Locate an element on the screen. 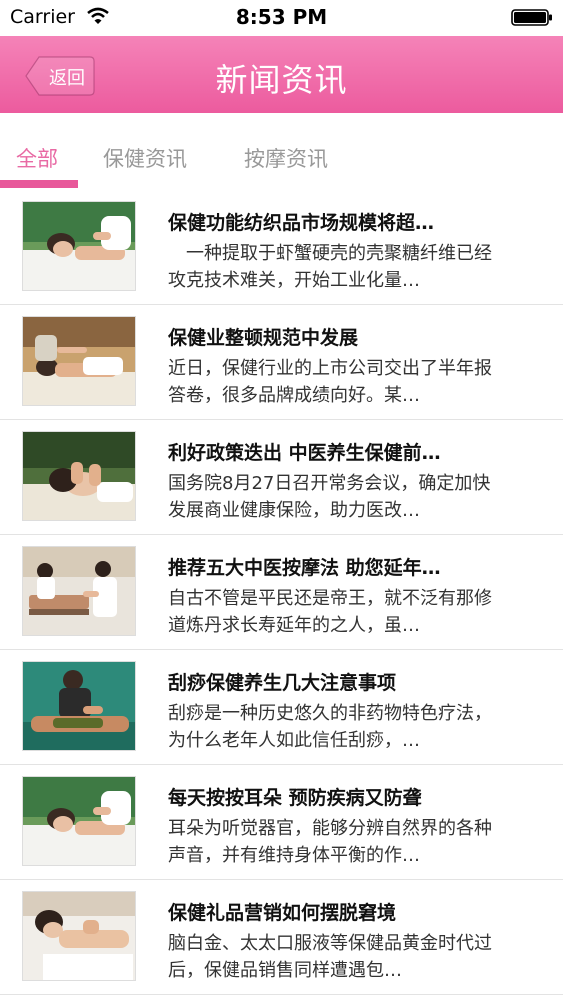 The image size is (563, 1000). page-title: 新闻资讯 is located at coordinates (281, 80).